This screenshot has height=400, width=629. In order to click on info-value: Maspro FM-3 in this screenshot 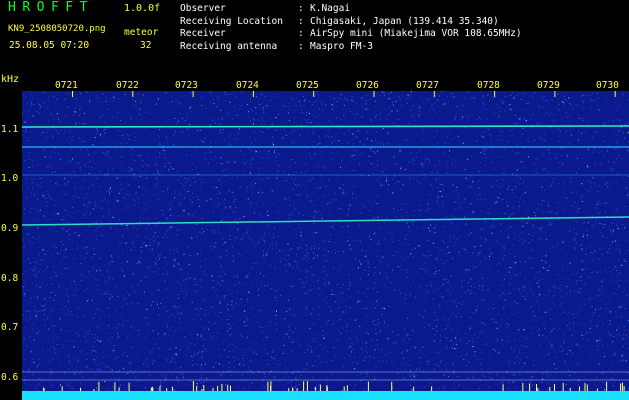, I will do `click(341, 46)`.